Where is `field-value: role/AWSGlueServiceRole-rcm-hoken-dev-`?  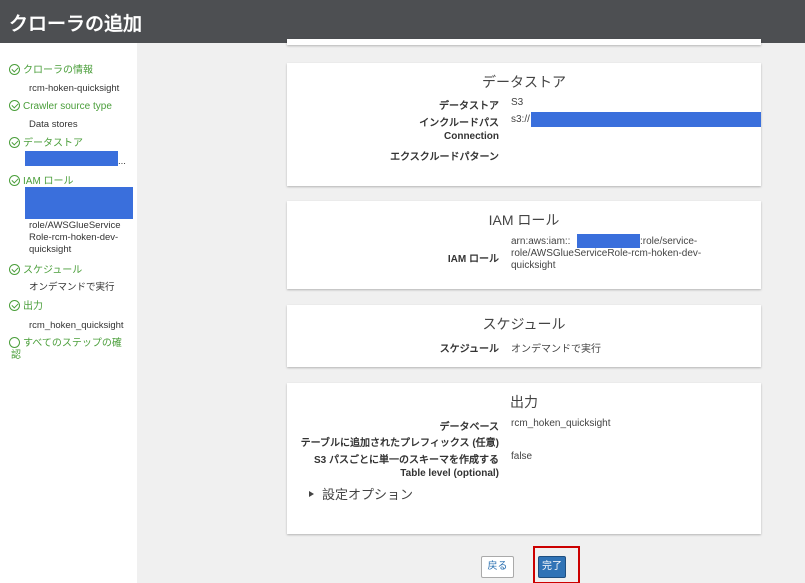
field-value: role/AWSGlueServiceRole-rcm-hoken-dev- is located at coordinates (606, 253).